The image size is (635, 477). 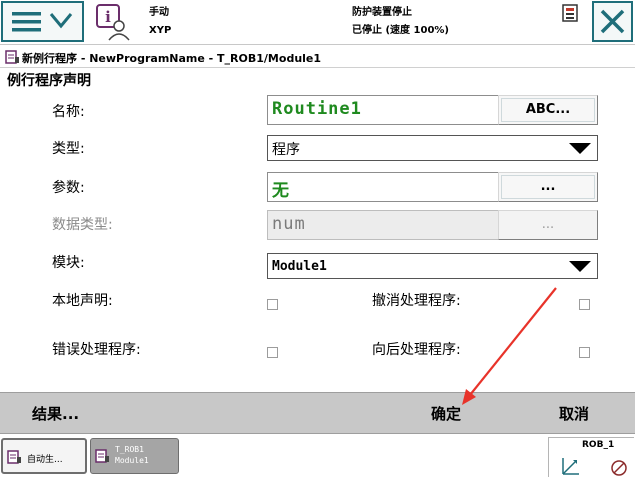 I want to click on undo-handler-label: 撤消处理程序:, so click(x=416, y=301).